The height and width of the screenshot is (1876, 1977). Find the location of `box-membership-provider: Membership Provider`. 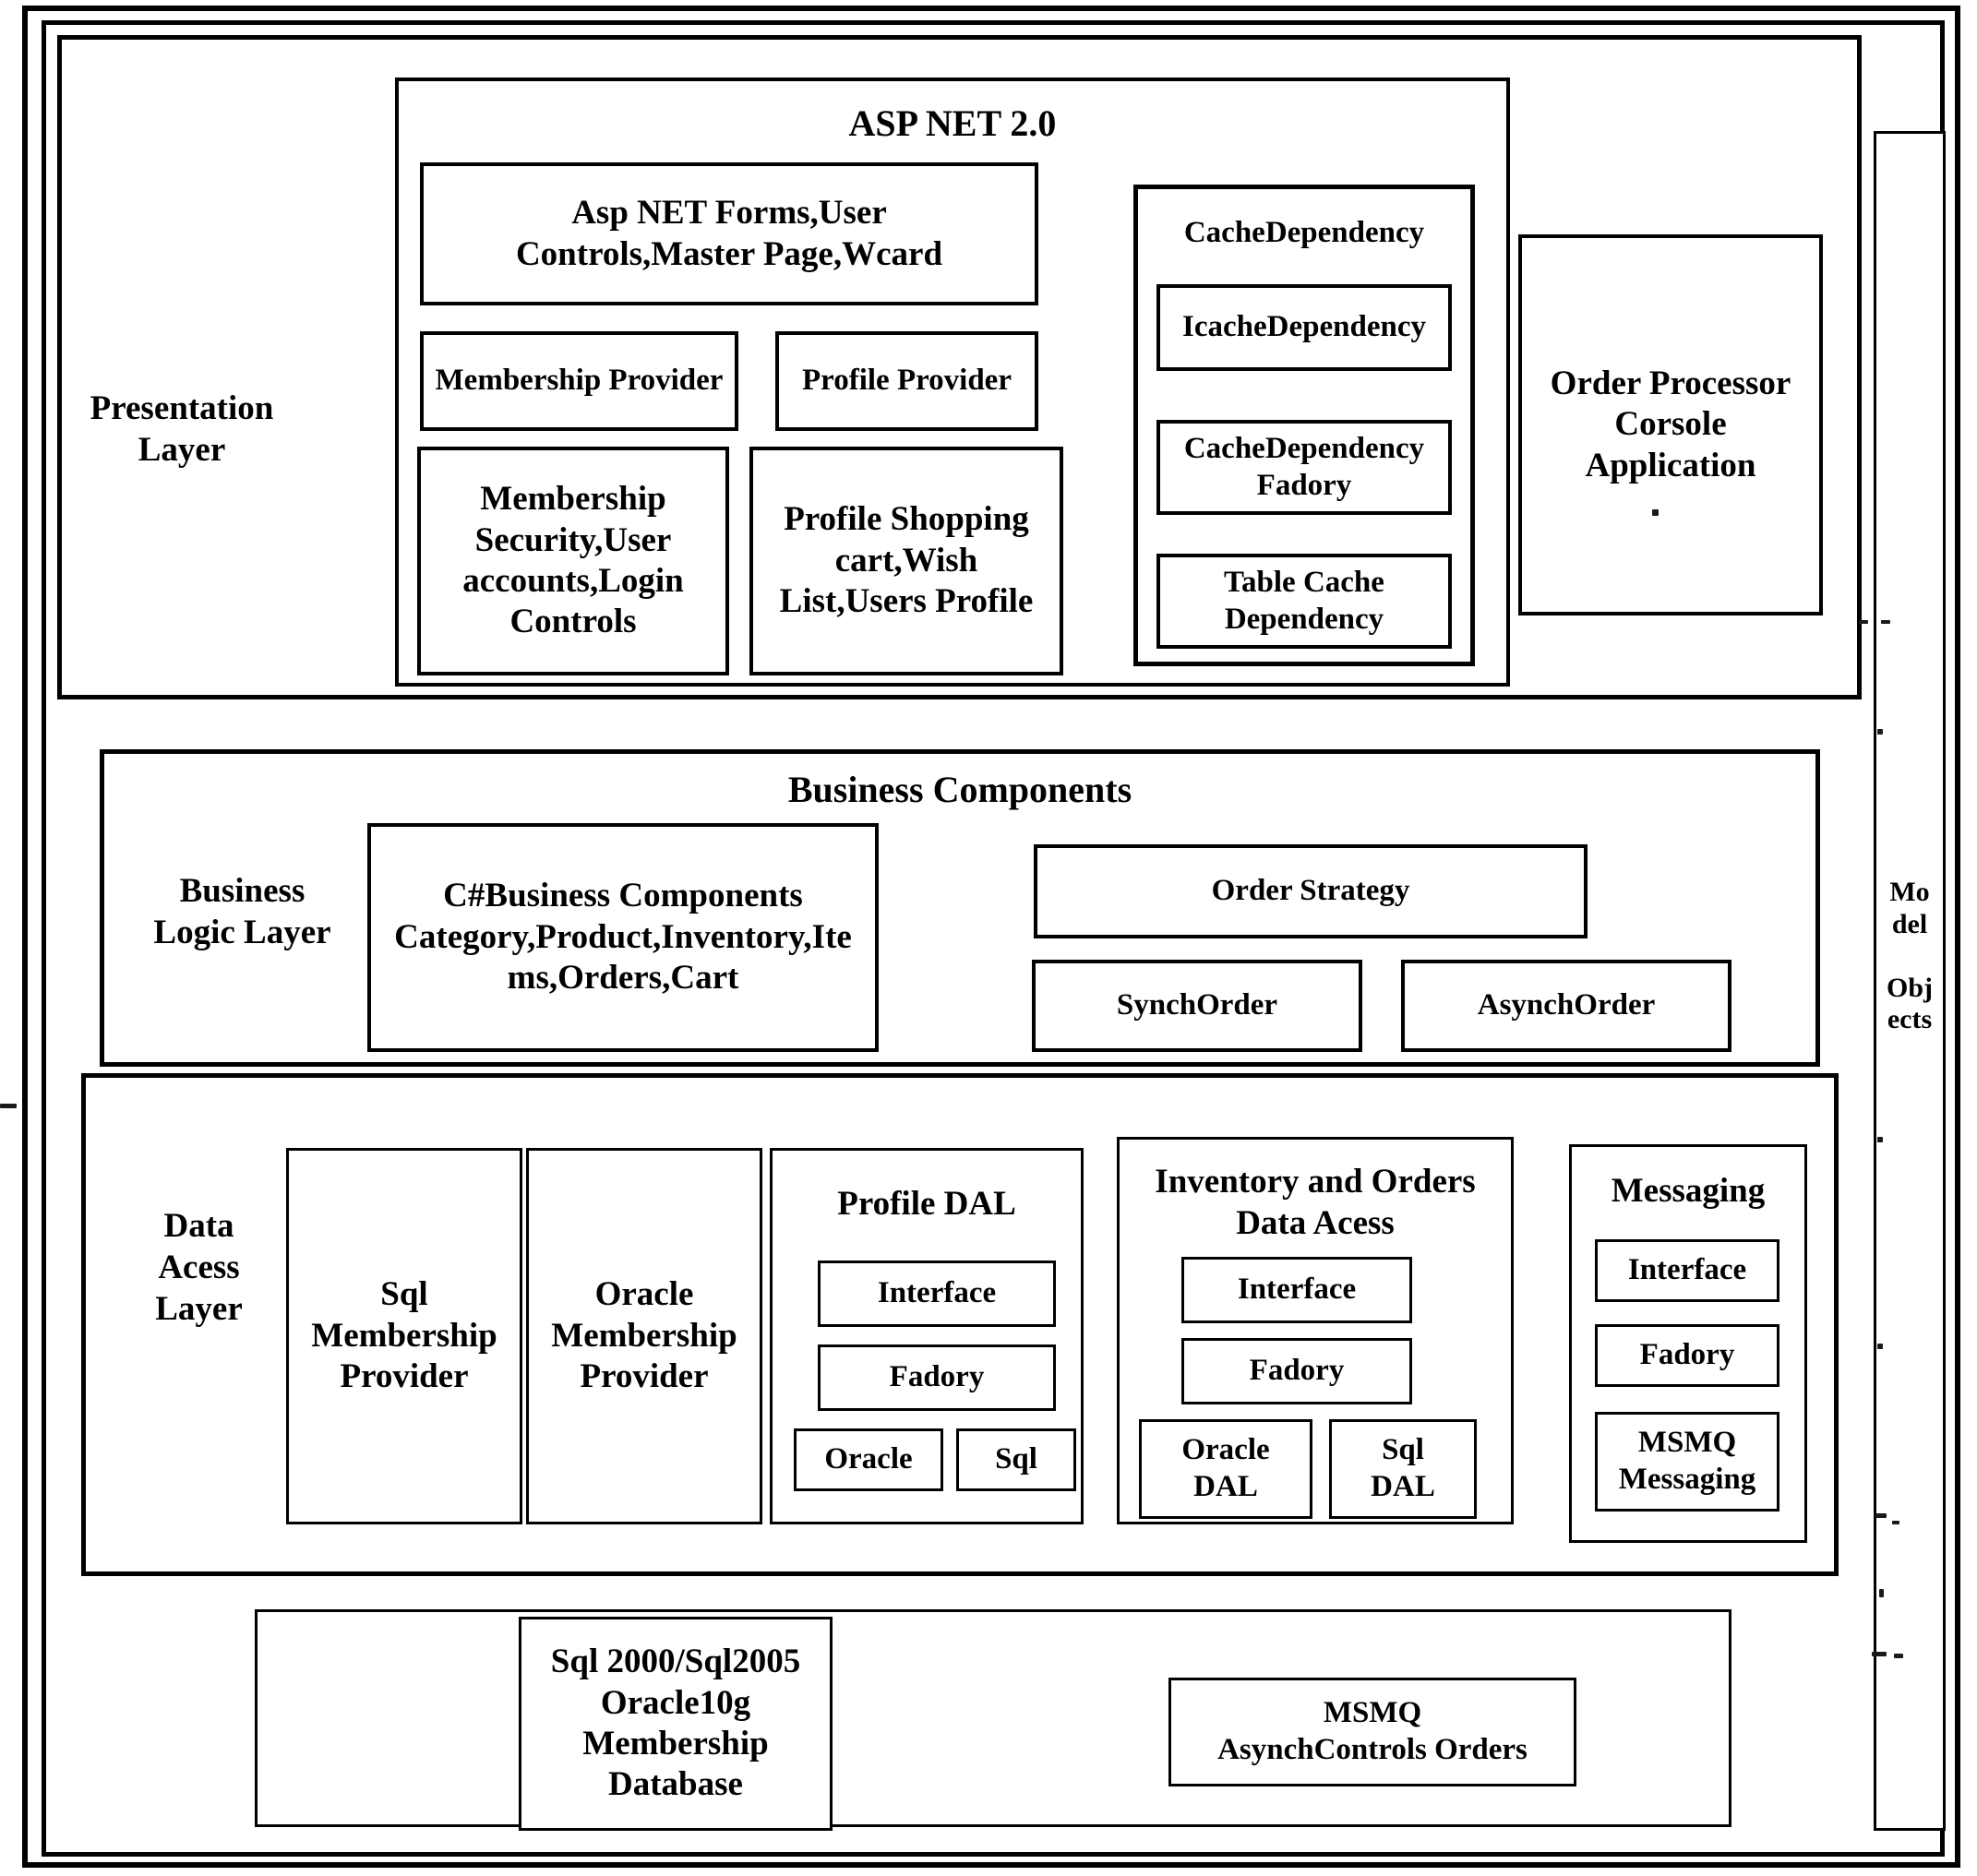

box-membership-provider: Membership Provider is located at coordinates (579, 381).